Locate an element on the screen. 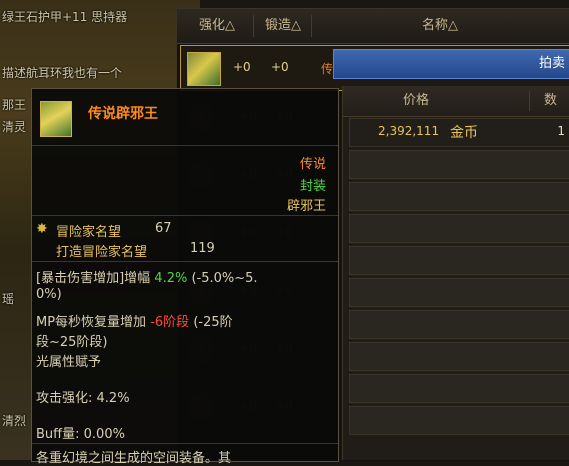 The image size is (569, 466). forge-reputation-value: 119 is located at coordinates (202, 248).